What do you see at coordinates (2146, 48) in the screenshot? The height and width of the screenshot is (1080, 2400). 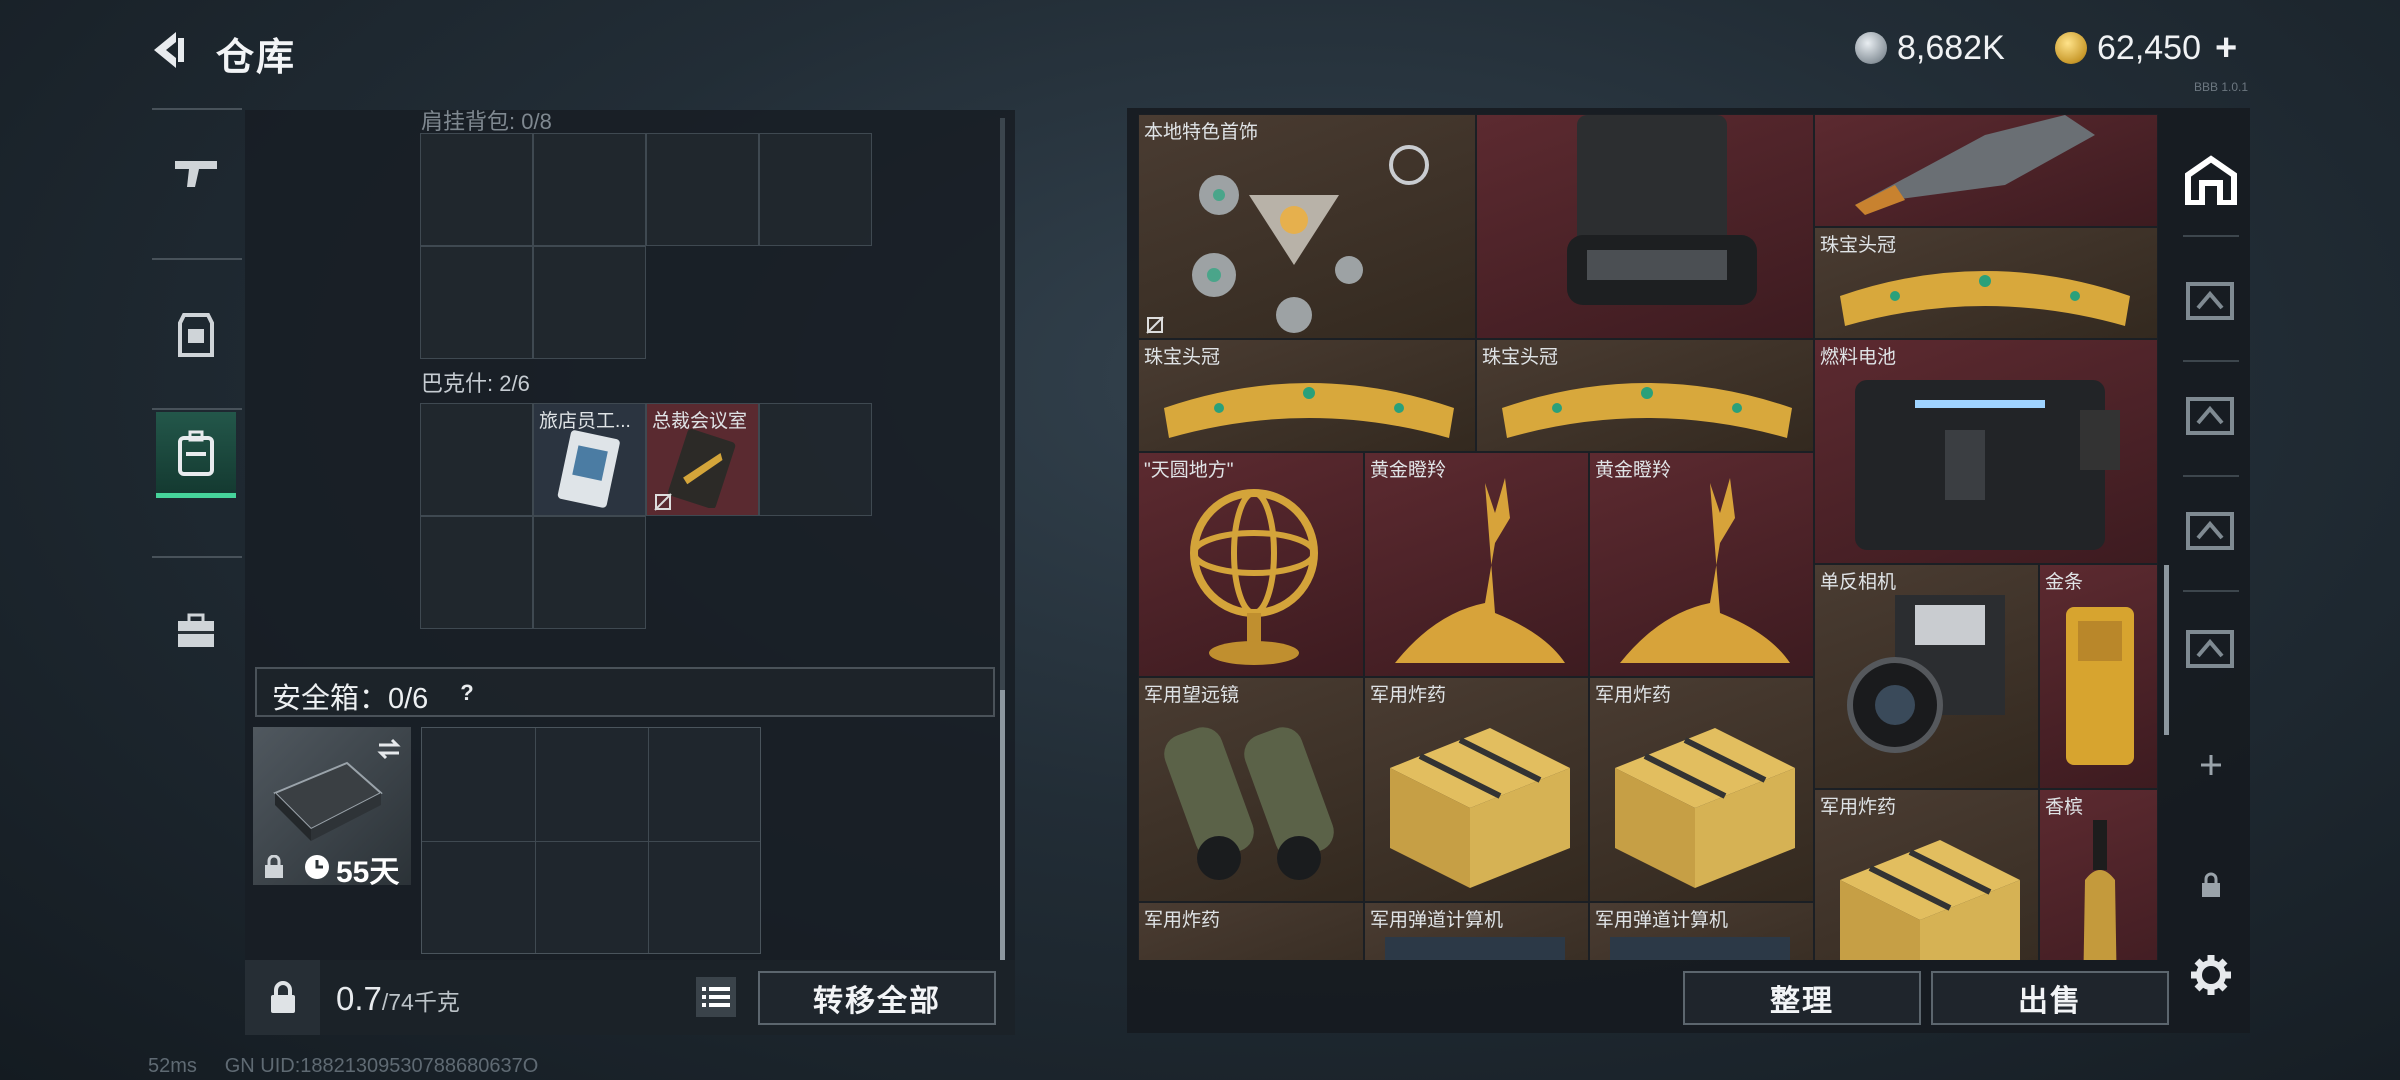 I see `gold-currency: 62,450 +` at bounding box center [2146, 48].